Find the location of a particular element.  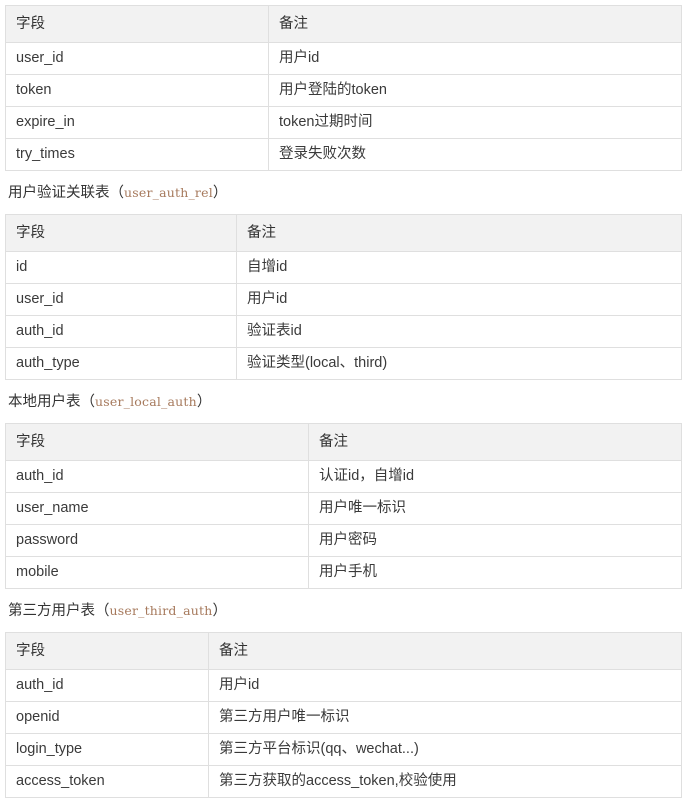

cell-field-remark: 用户登陆的token is located at coordinates (475, 90).